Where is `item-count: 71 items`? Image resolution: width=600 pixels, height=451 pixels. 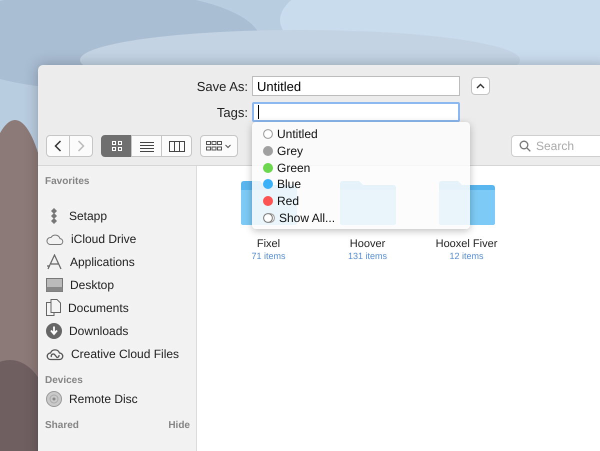 item-count: 71 items is located at coordinates (268, 256).